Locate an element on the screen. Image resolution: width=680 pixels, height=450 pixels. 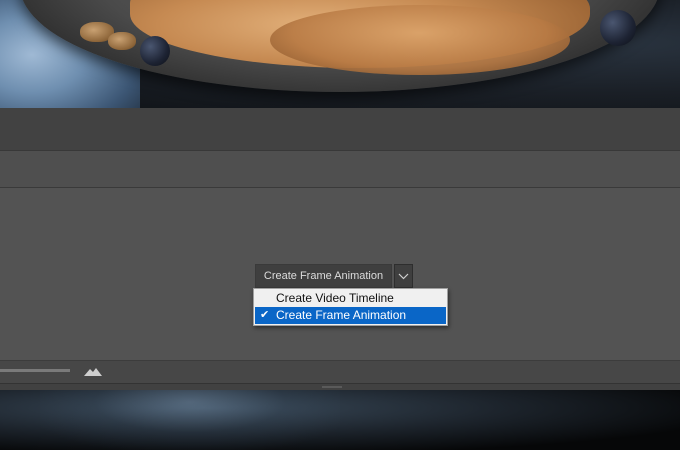
create-mode-dropdown-toggle is located at coordinates (403, 276).